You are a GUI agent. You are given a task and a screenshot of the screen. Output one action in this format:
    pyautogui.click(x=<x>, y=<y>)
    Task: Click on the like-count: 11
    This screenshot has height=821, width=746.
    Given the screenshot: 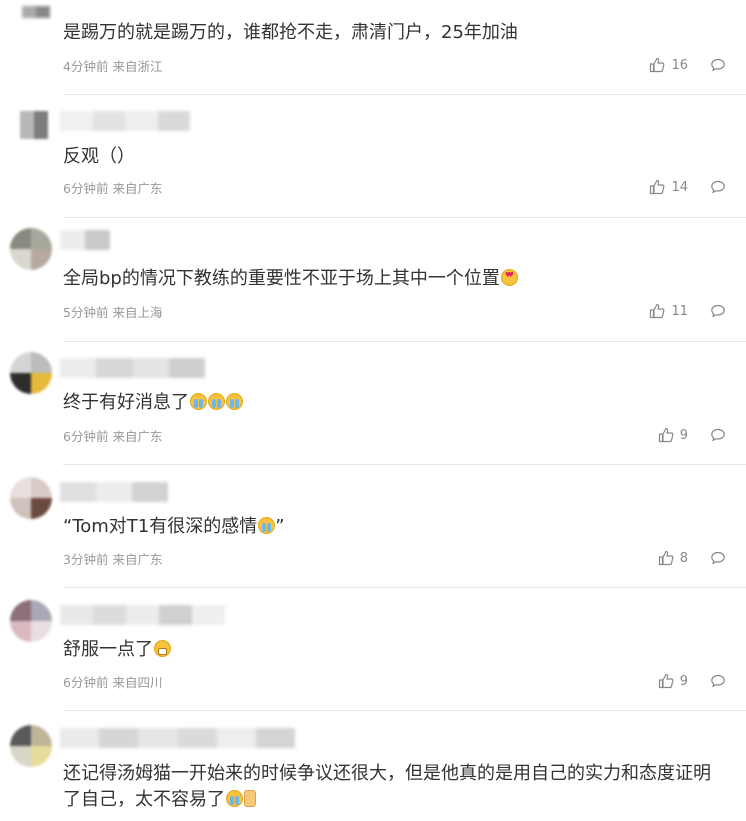 What is the action you would take?
    pyautogui.click(x=679, y=311)
    